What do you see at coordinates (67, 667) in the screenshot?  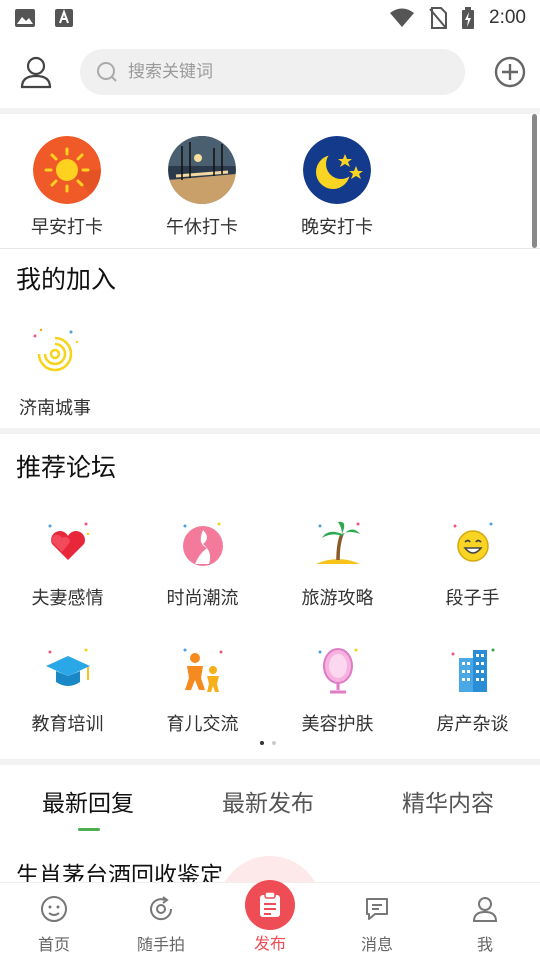 I see `graduation-cap-icon` at bounding box center [67, 667].